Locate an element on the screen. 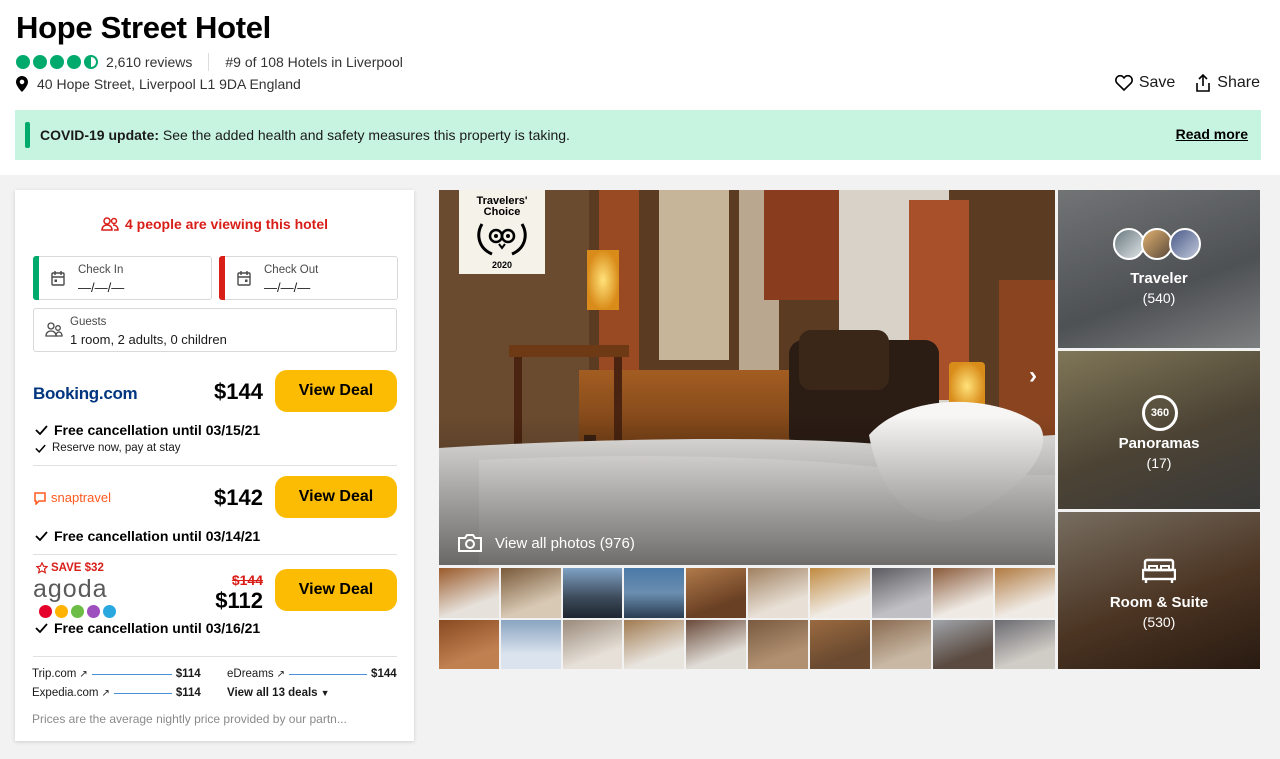 The width and height of the screenshot is (1280, 759). traveler-avatars is located at coordinates (1157, 244).